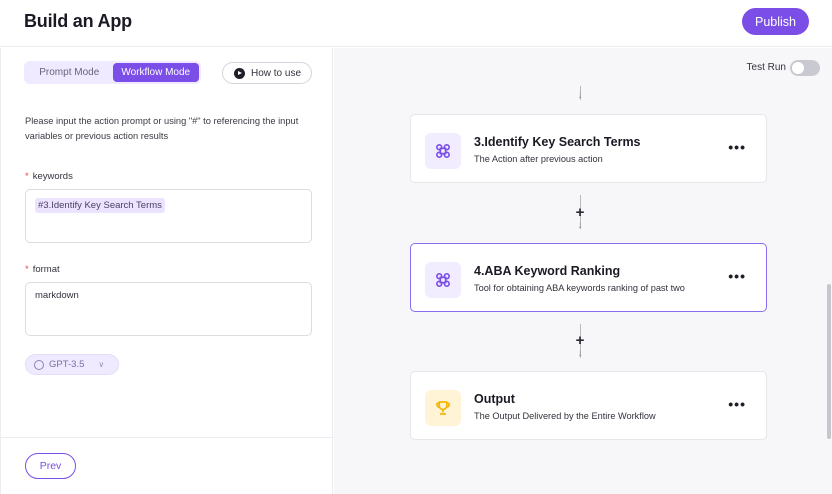 This screenshot has height=494, width=832. I want to click on format-field: markdown, so click(168, 309).